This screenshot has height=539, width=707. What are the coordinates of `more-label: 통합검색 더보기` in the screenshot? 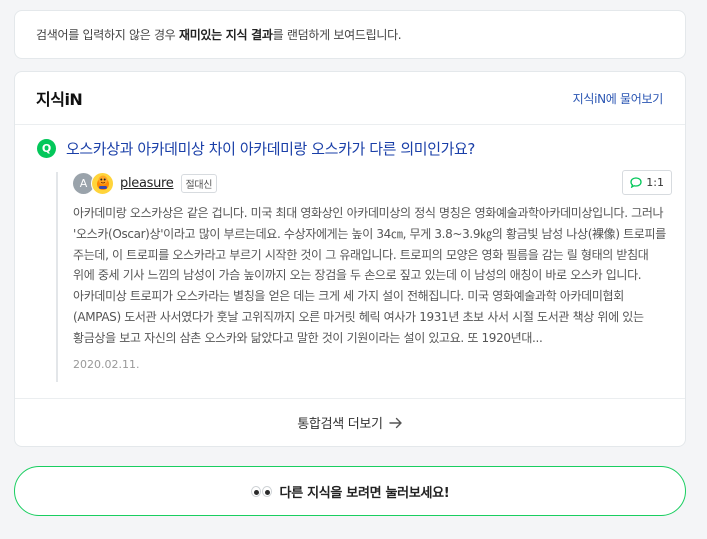 It's located at (340, 424).